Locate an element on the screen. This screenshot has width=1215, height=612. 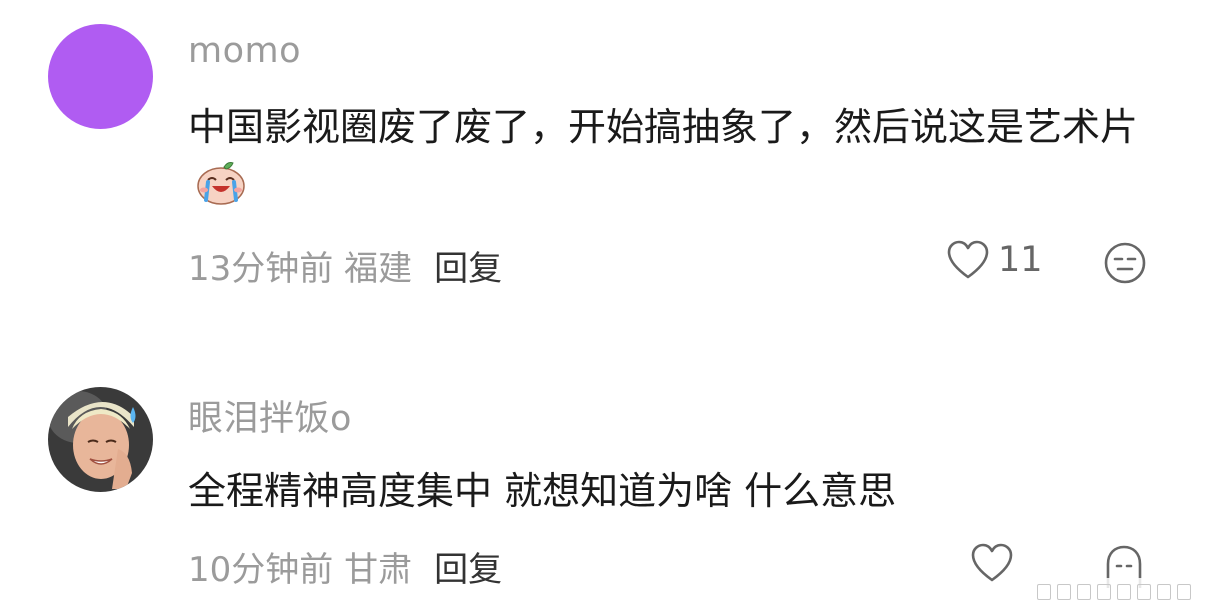
comment-text: 全程精神高度集中 就想知道为啥 什么意思 is located at coordinates (542, 491).